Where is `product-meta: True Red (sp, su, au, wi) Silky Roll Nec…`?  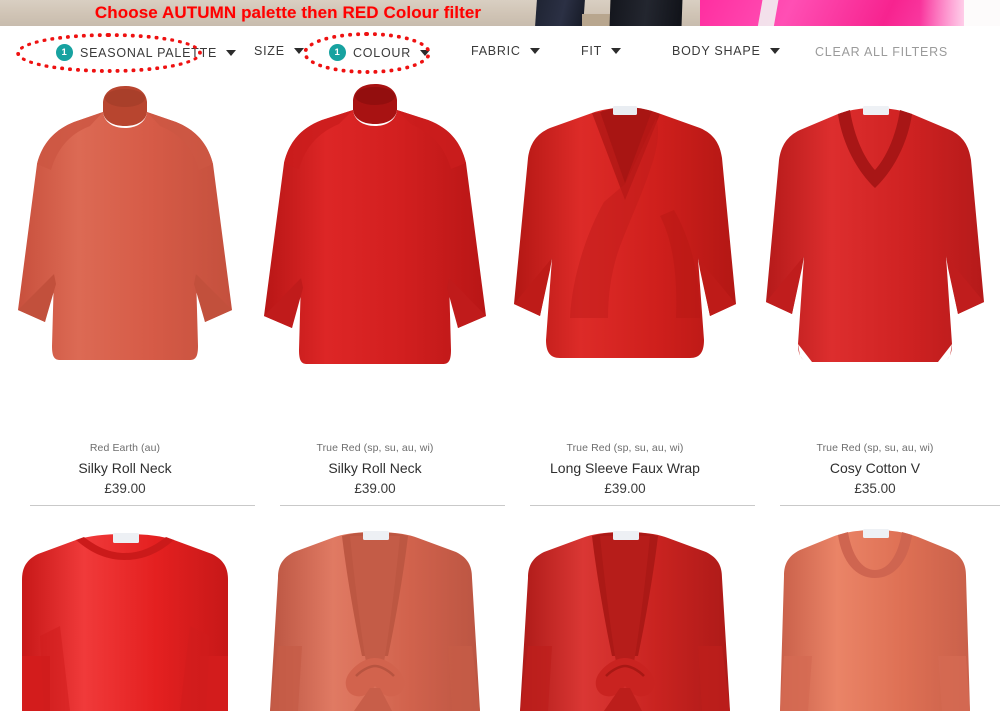
product-meta: True Red (sp, su, au, wi) Silky Roll Nec… is located at coordinates (375, 469).